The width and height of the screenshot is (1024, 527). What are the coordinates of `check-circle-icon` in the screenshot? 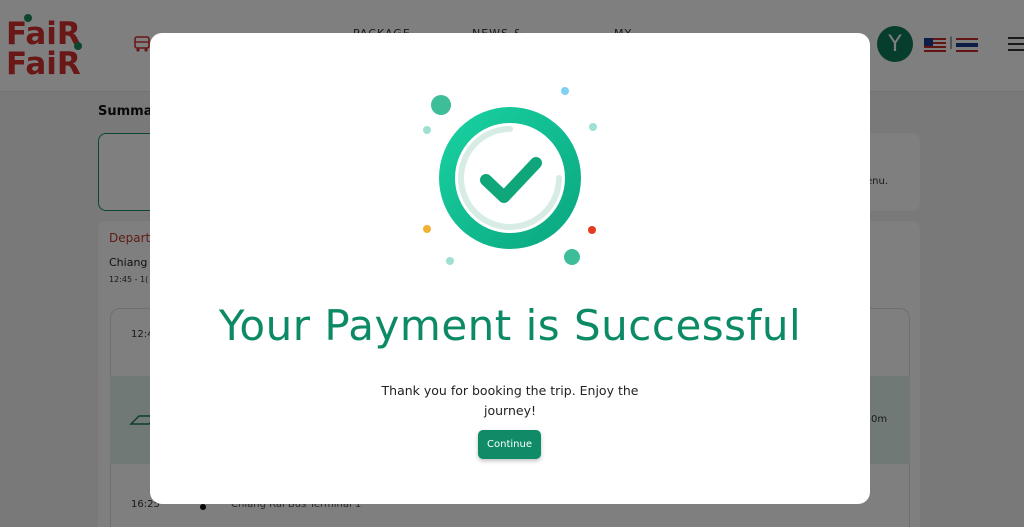 It's located at (510, 178).